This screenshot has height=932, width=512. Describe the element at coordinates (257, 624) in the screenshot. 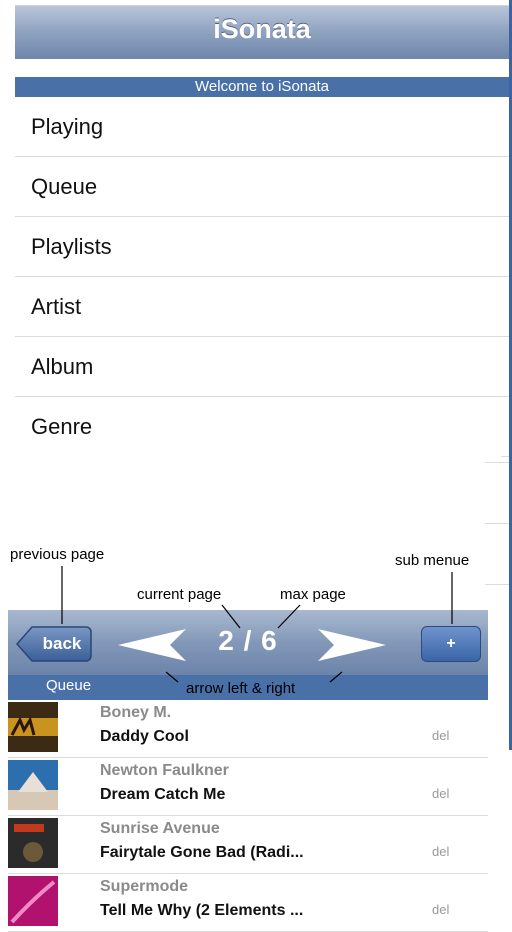

I see `annotation-leaders` at that location.